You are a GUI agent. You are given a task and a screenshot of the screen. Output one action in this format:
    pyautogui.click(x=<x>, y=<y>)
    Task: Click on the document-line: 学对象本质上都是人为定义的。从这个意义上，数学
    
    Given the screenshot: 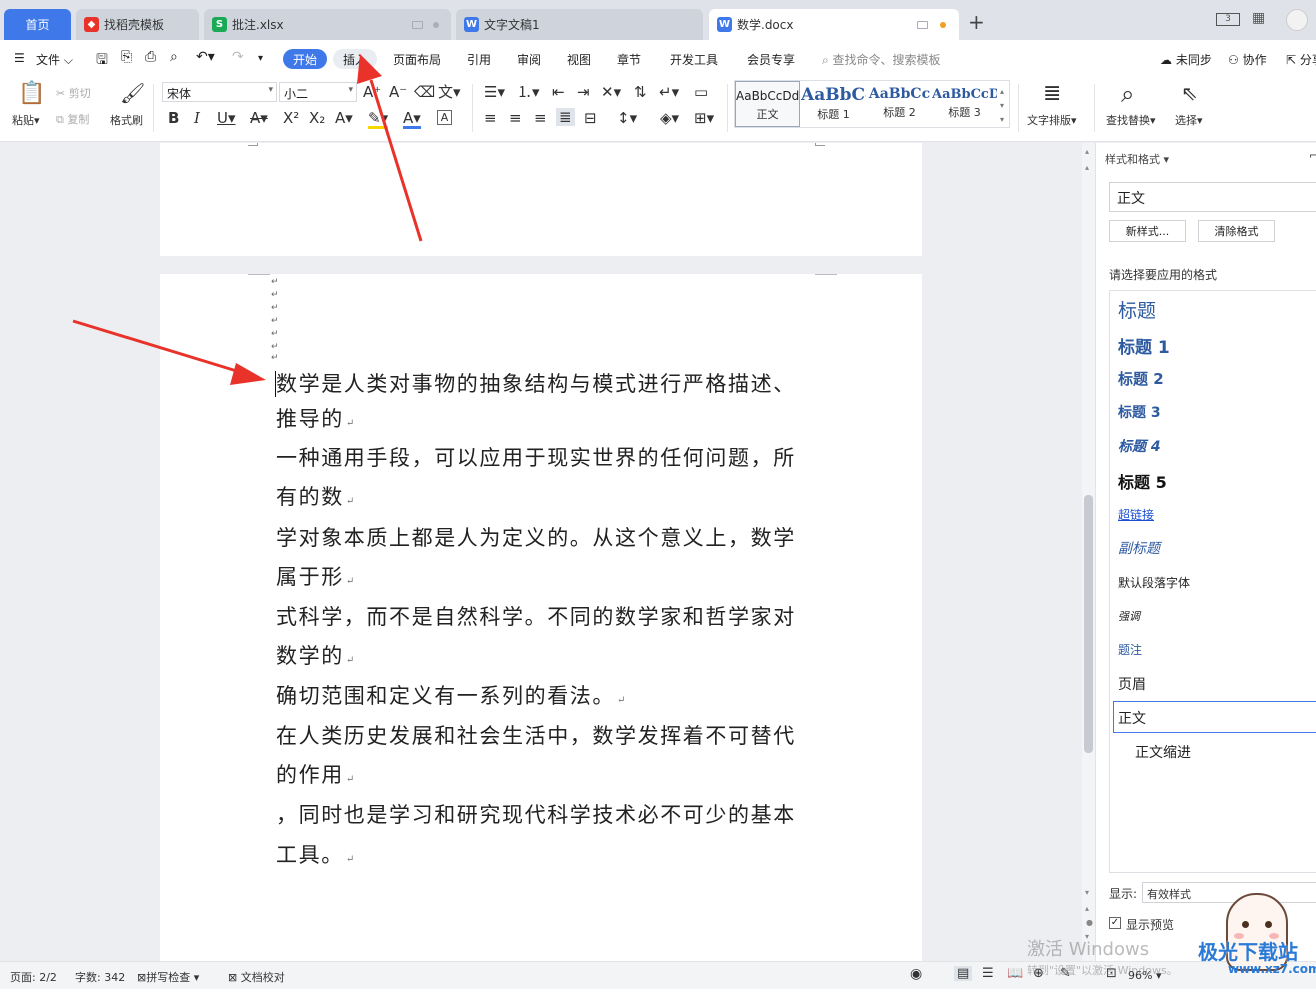 What is the action you would take?
    pyautogui.click(x=536, y=538)
    